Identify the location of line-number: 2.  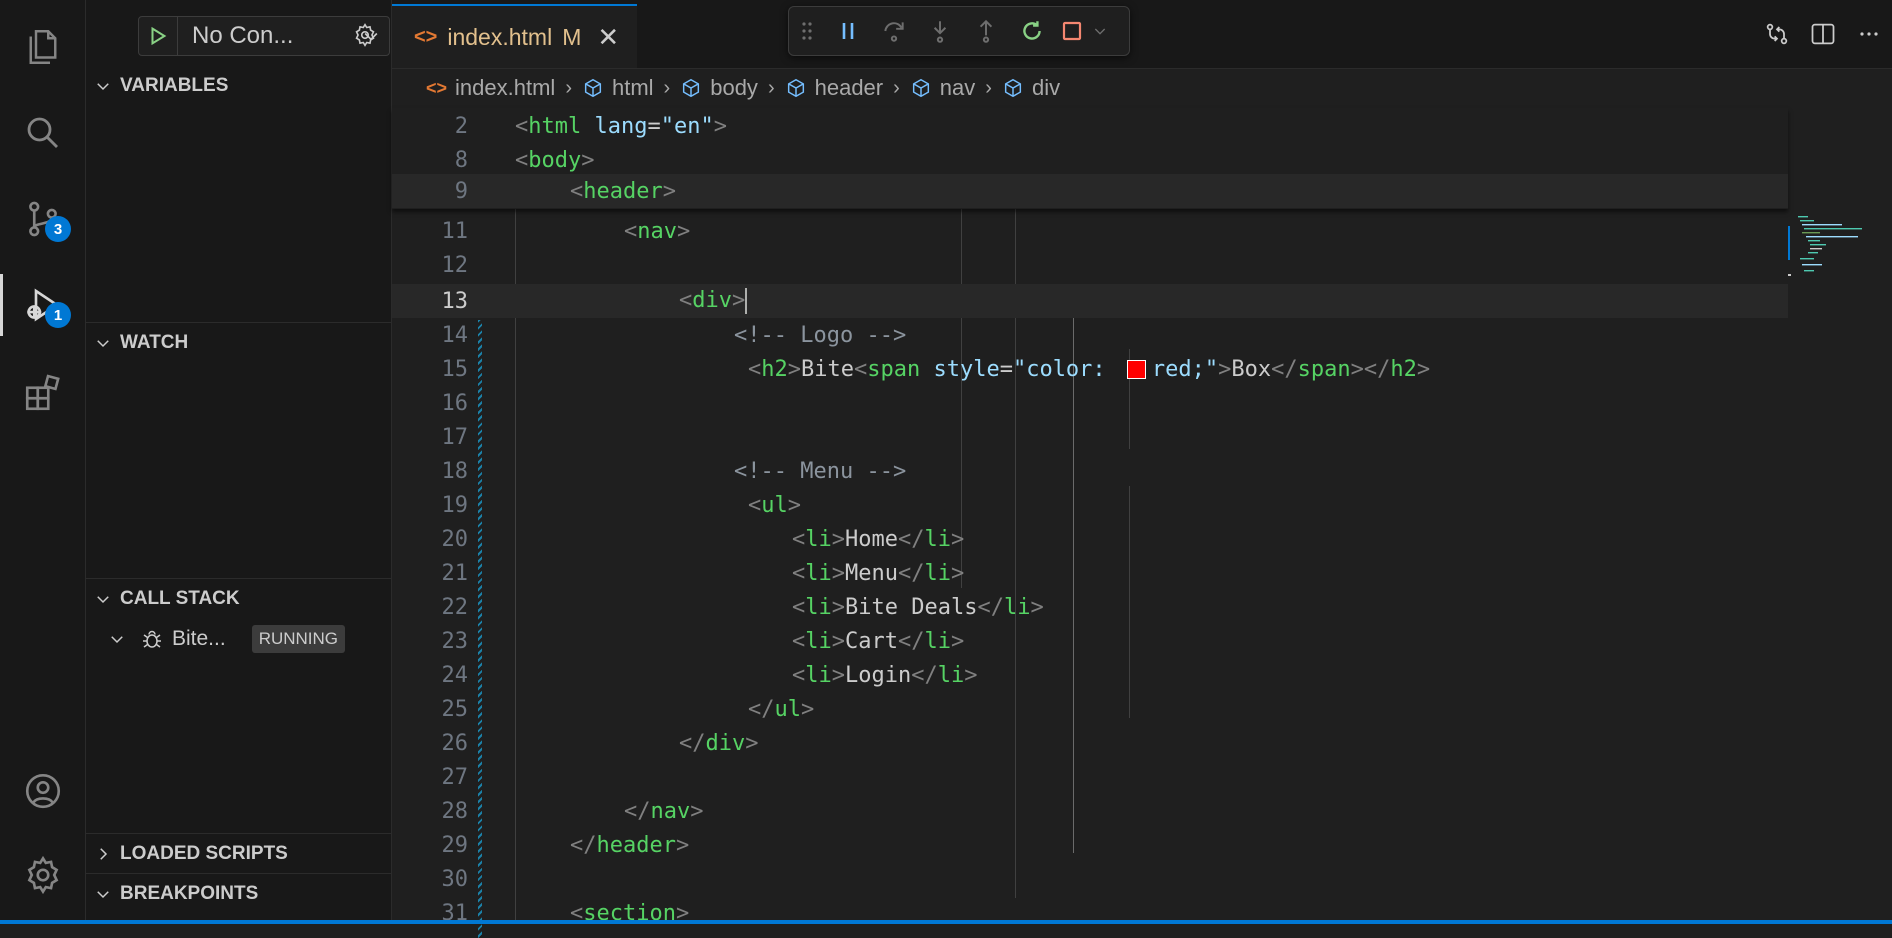
(461, 126).